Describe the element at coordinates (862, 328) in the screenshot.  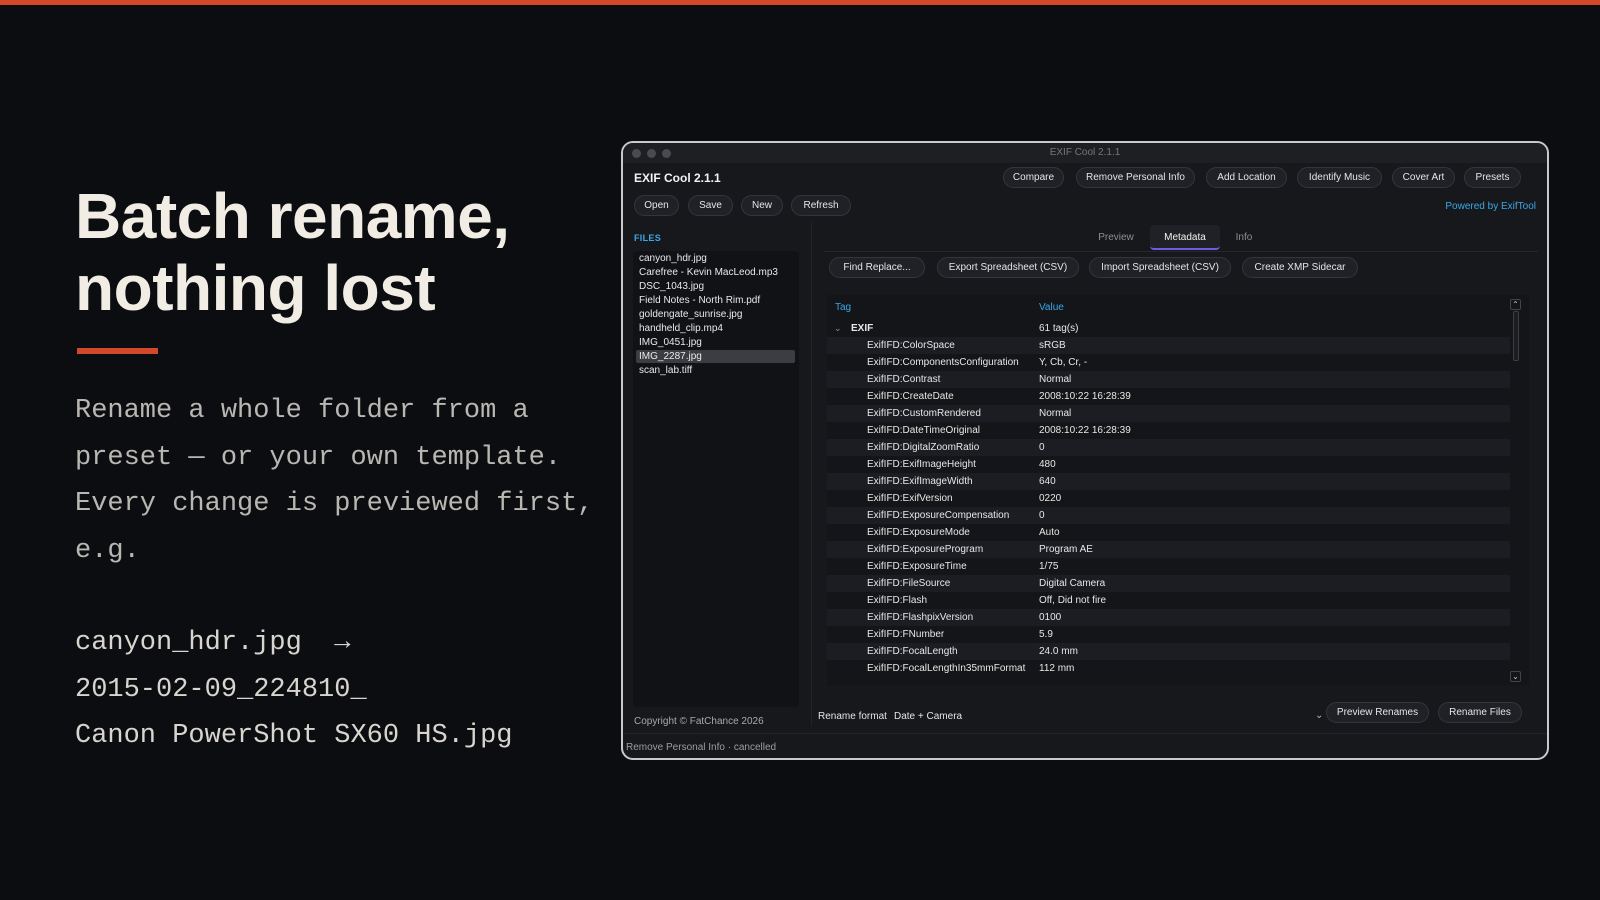
I see `group-tag: EXIF` at that location.